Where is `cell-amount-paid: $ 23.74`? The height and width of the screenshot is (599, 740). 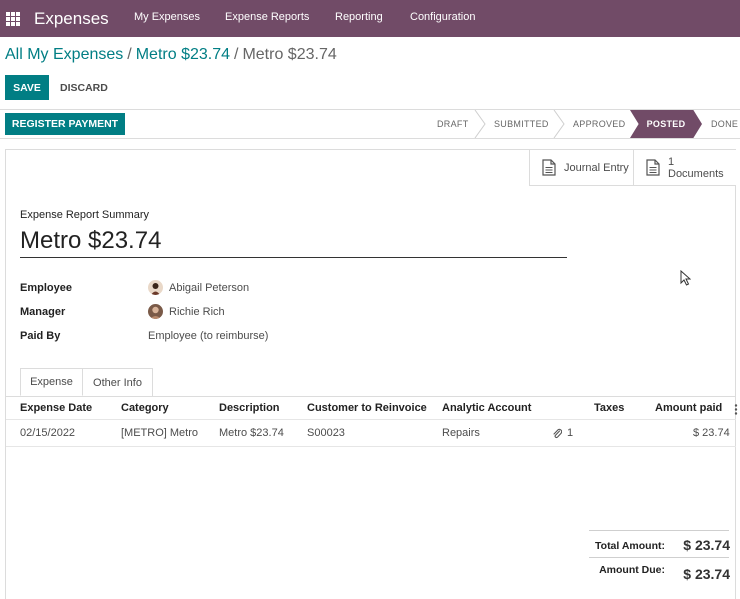
cell-amount-paid: $ 23.74 is located at coordinates (711, 433).